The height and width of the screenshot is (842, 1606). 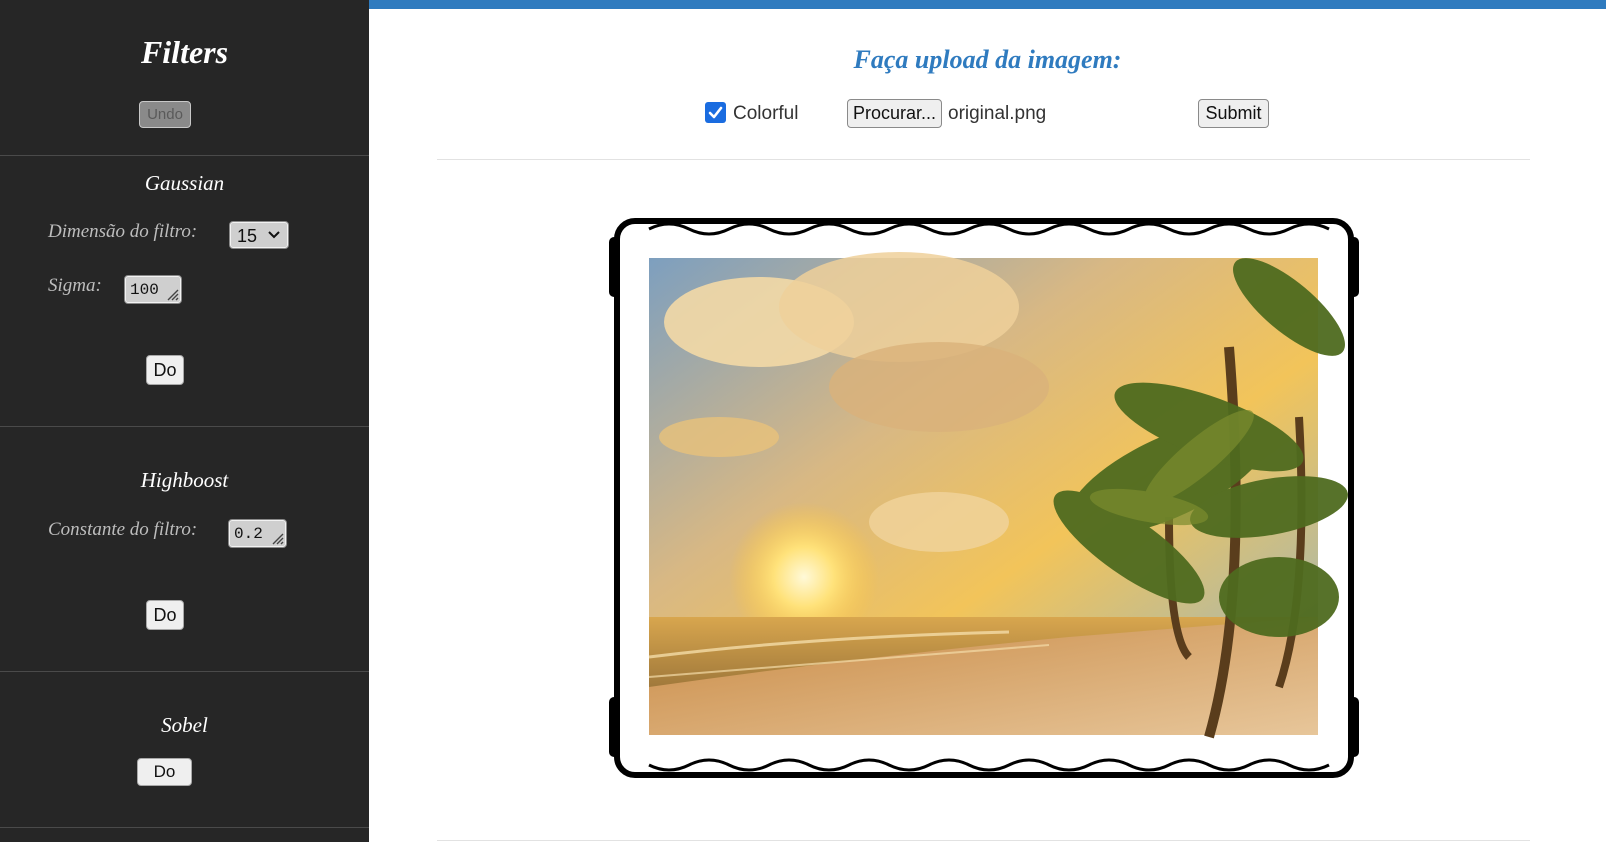 I want to click on checkmark-icon, so click(x=715, y=112).